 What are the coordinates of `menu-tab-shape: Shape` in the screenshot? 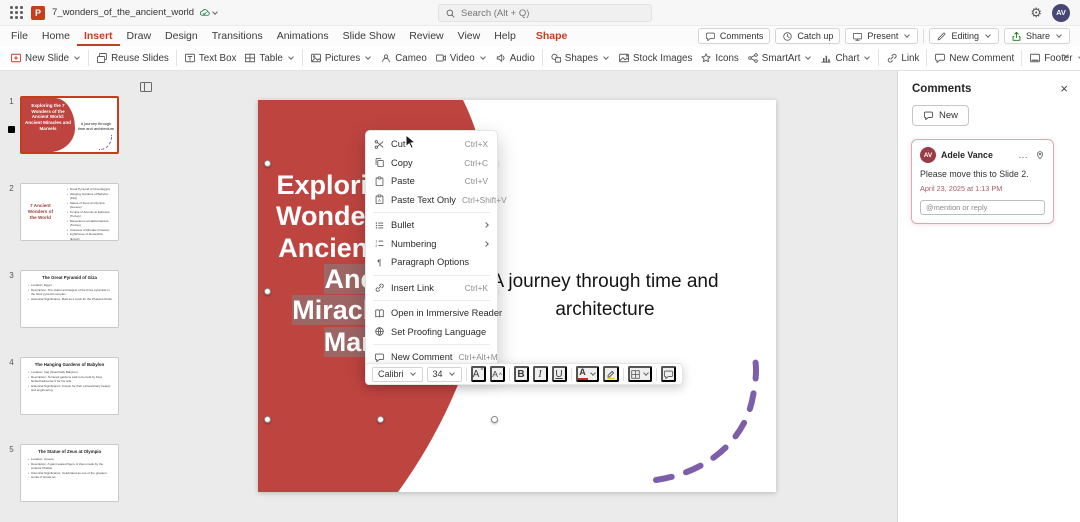 It's located at (552, 36).